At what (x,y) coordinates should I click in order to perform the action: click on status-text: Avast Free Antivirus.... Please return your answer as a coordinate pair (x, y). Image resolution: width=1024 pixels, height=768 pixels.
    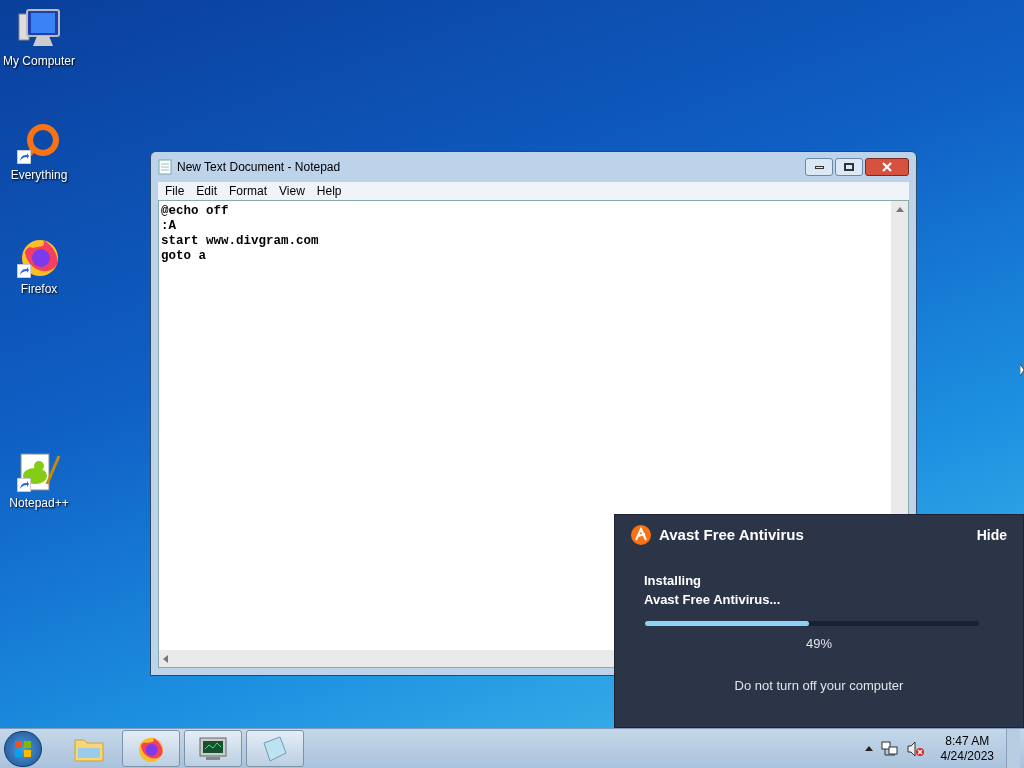
    Looking at the image, I should click on (713, 600).